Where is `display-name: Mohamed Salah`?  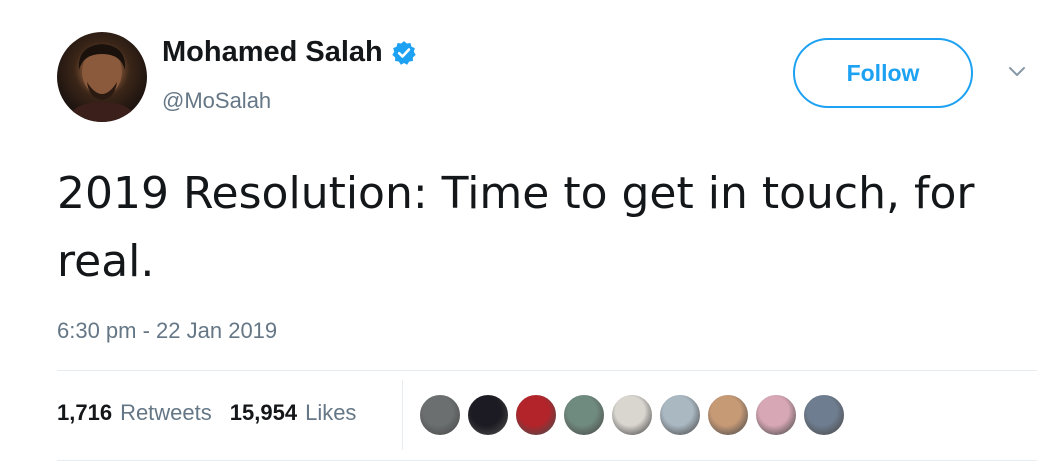
display-name: Mohamed Salah is located at coordinates (289, 52).